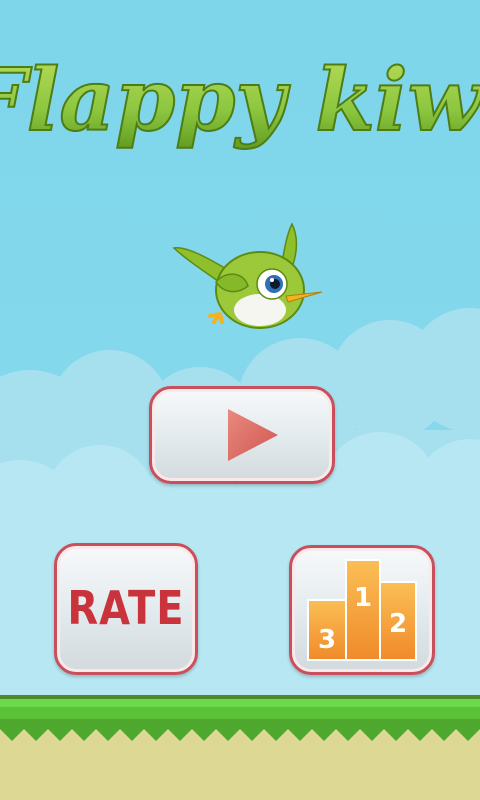  I want to click on podium-place-3: 3, so click(327, 640).